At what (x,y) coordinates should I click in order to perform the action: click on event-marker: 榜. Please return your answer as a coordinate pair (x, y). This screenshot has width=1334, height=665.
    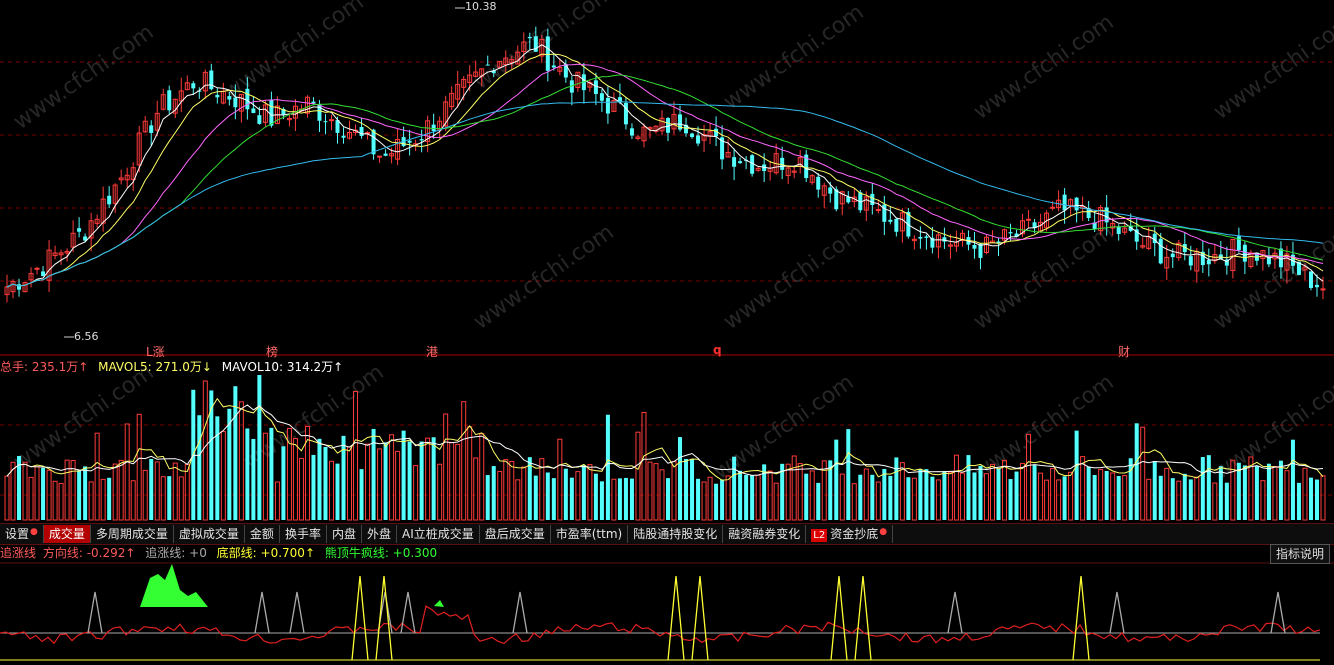
    Looking at the image, I should click on (272, 351).